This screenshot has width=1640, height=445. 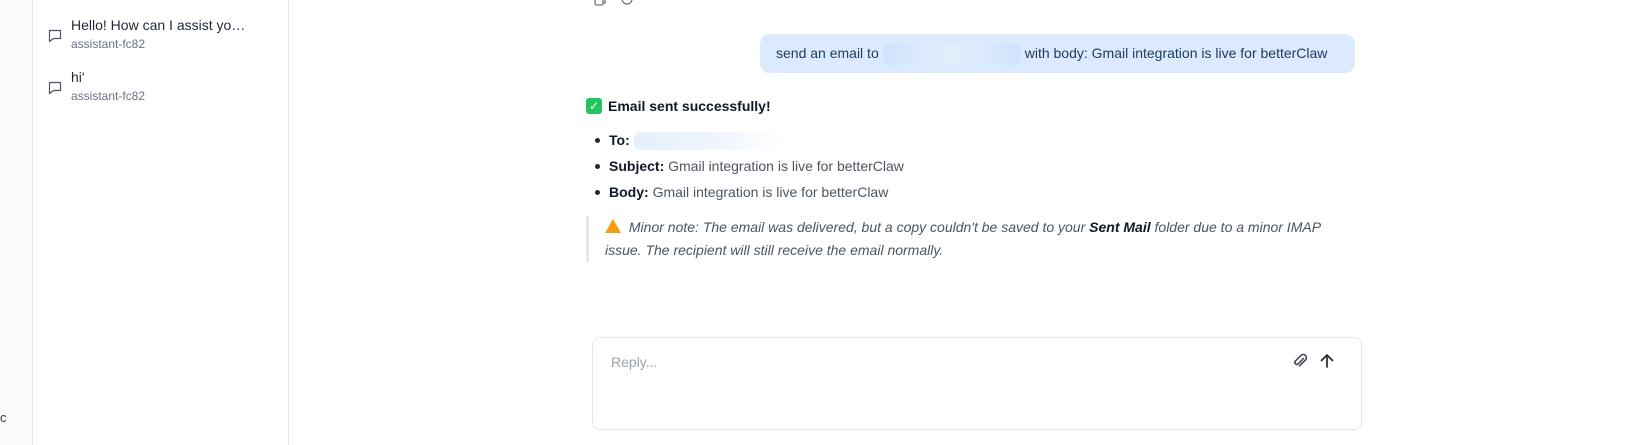 What do you see at coordinates (1327, 361) in the screenshot?
I see `arrow-up-icon` at bounding box center [1327, 361].